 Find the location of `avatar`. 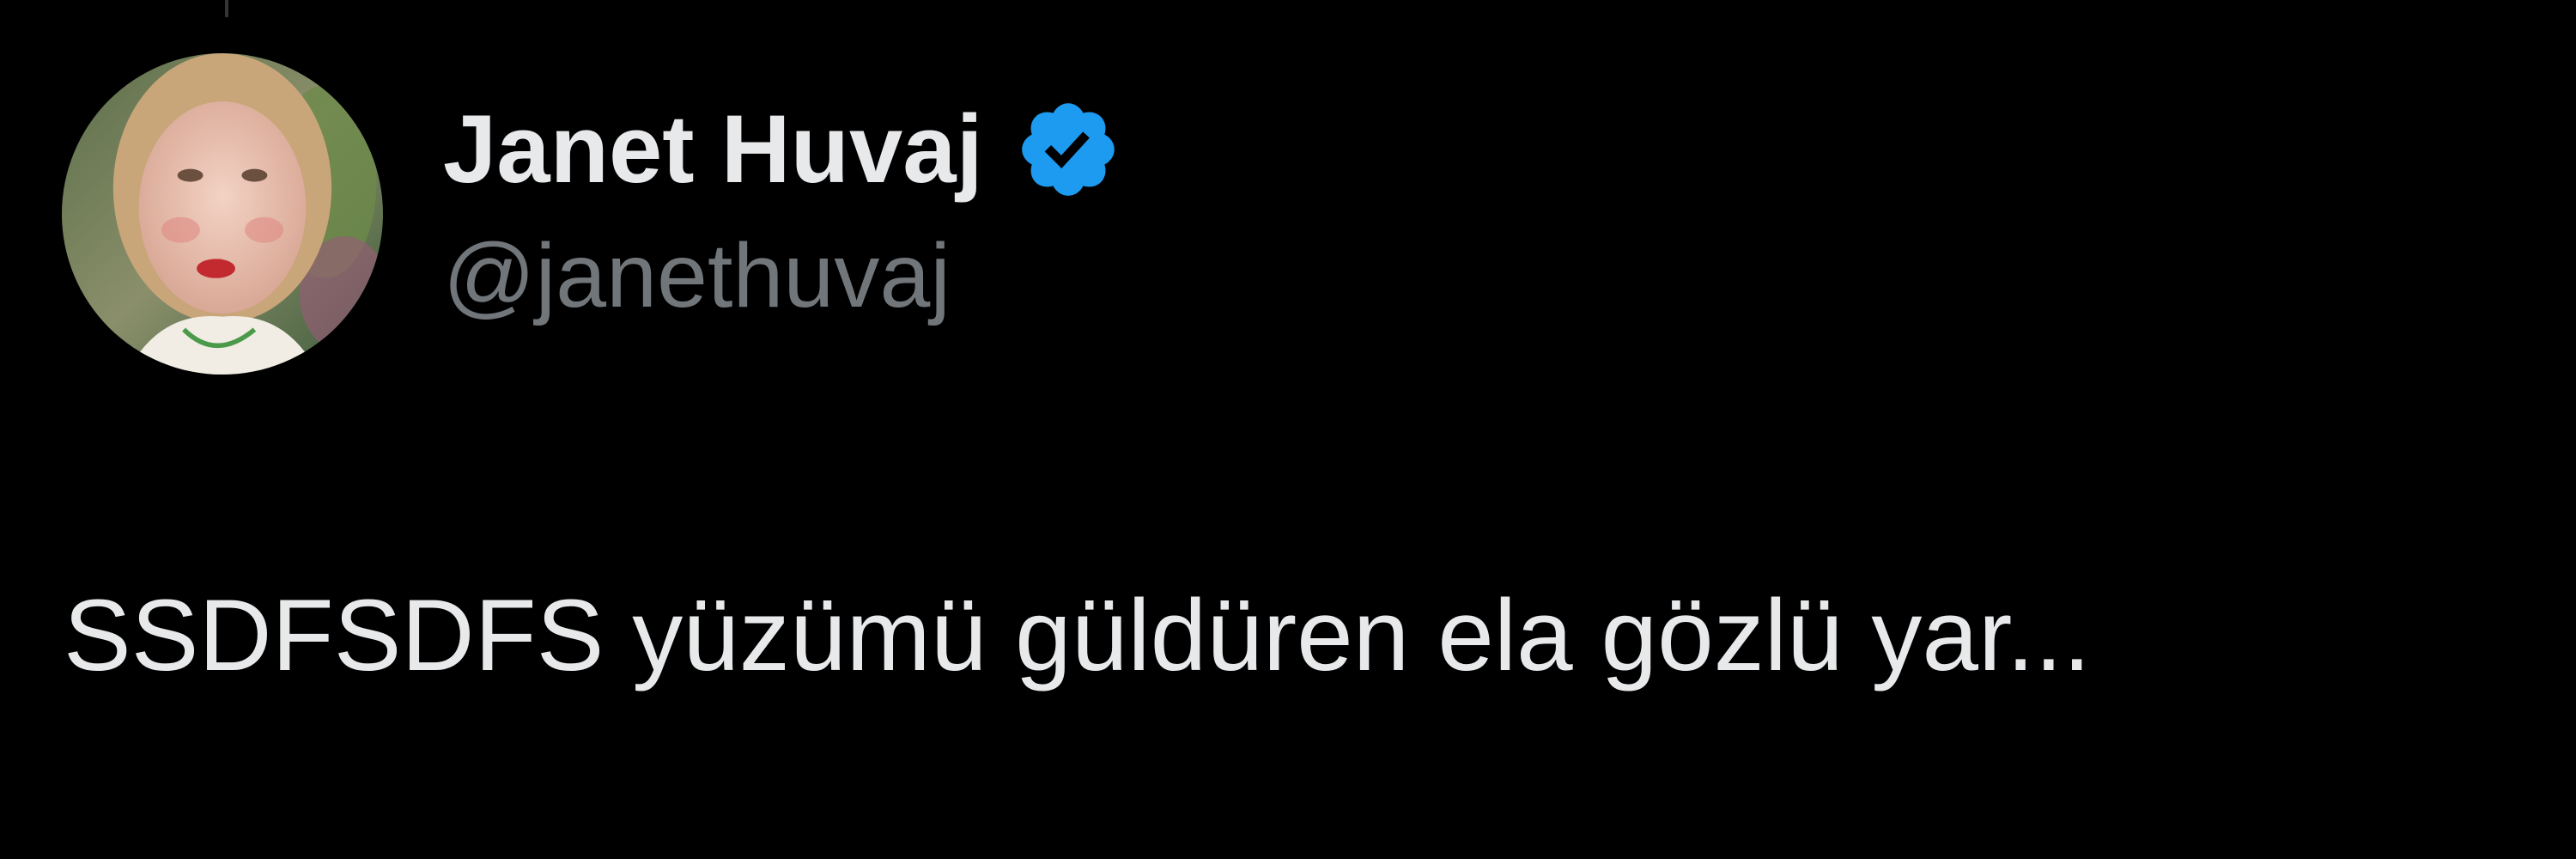

avatar is located at coordinates (222, 214).